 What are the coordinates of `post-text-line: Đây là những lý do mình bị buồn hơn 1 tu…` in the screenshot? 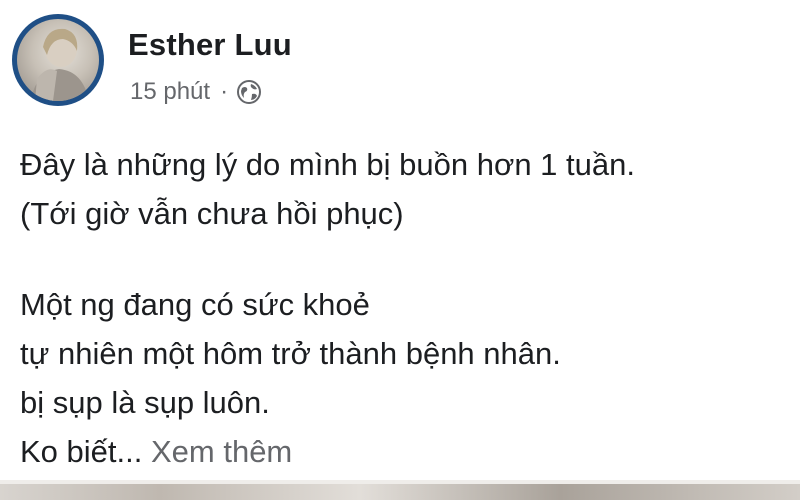 It's located at (327, 164).